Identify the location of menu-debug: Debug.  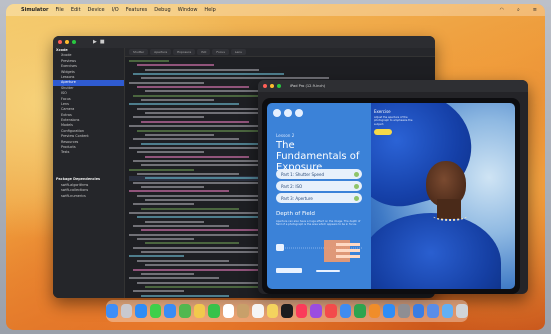
(162, 10).